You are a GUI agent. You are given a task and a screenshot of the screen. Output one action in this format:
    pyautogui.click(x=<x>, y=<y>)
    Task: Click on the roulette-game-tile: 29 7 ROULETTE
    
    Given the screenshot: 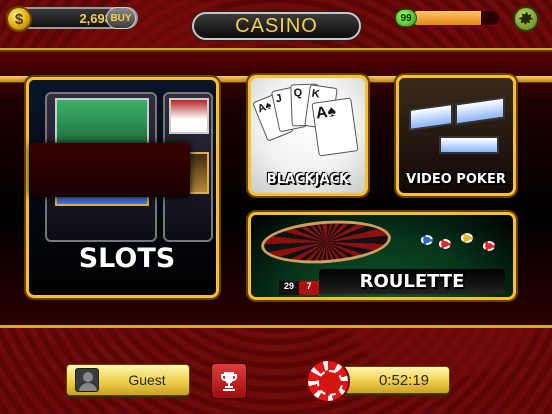 What is the action you would take?
    pyautogui.click(x=382, y=256)
    